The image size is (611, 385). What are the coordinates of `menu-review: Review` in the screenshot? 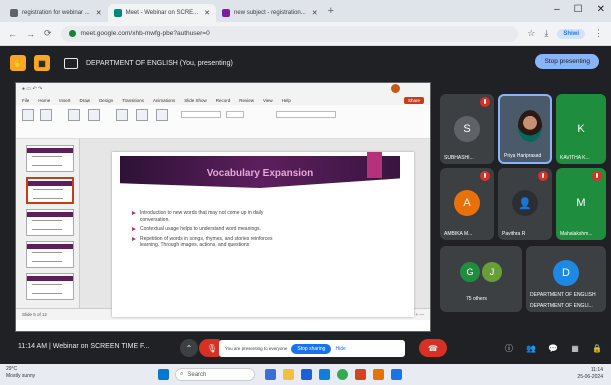 It's located at (246, 100).